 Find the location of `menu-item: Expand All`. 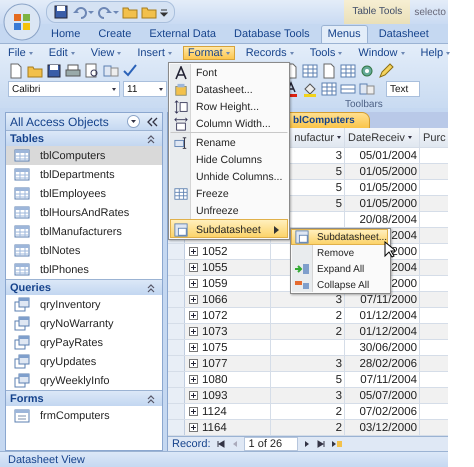

menu-item: Expand All is located at coordinates (339, 269).